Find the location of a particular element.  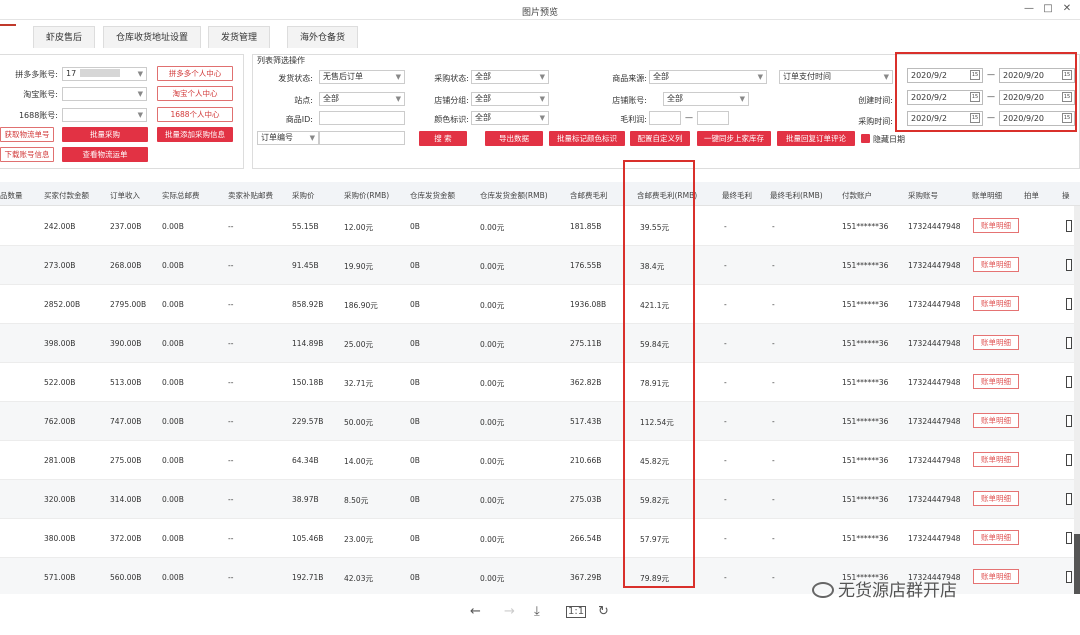

batch-color-button: 批量标记颜色标识 is located at coordinates (587, 138).